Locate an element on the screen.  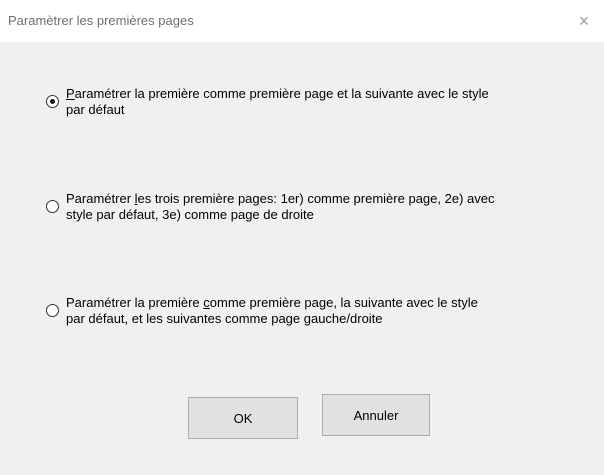
dialog-title: Paramètrer les premières pages is located at coordinates (101, 20).